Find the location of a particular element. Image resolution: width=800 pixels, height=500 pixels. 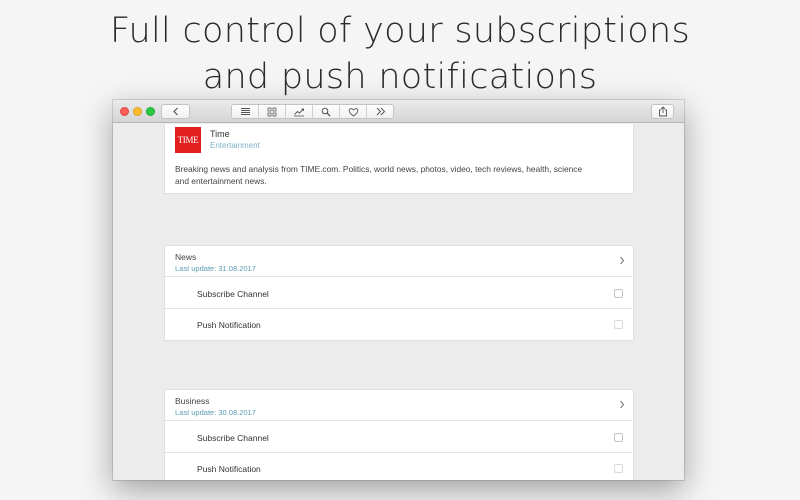

section-header: Business Last update: 30.08.2017 is located at coordinates (399, 405).